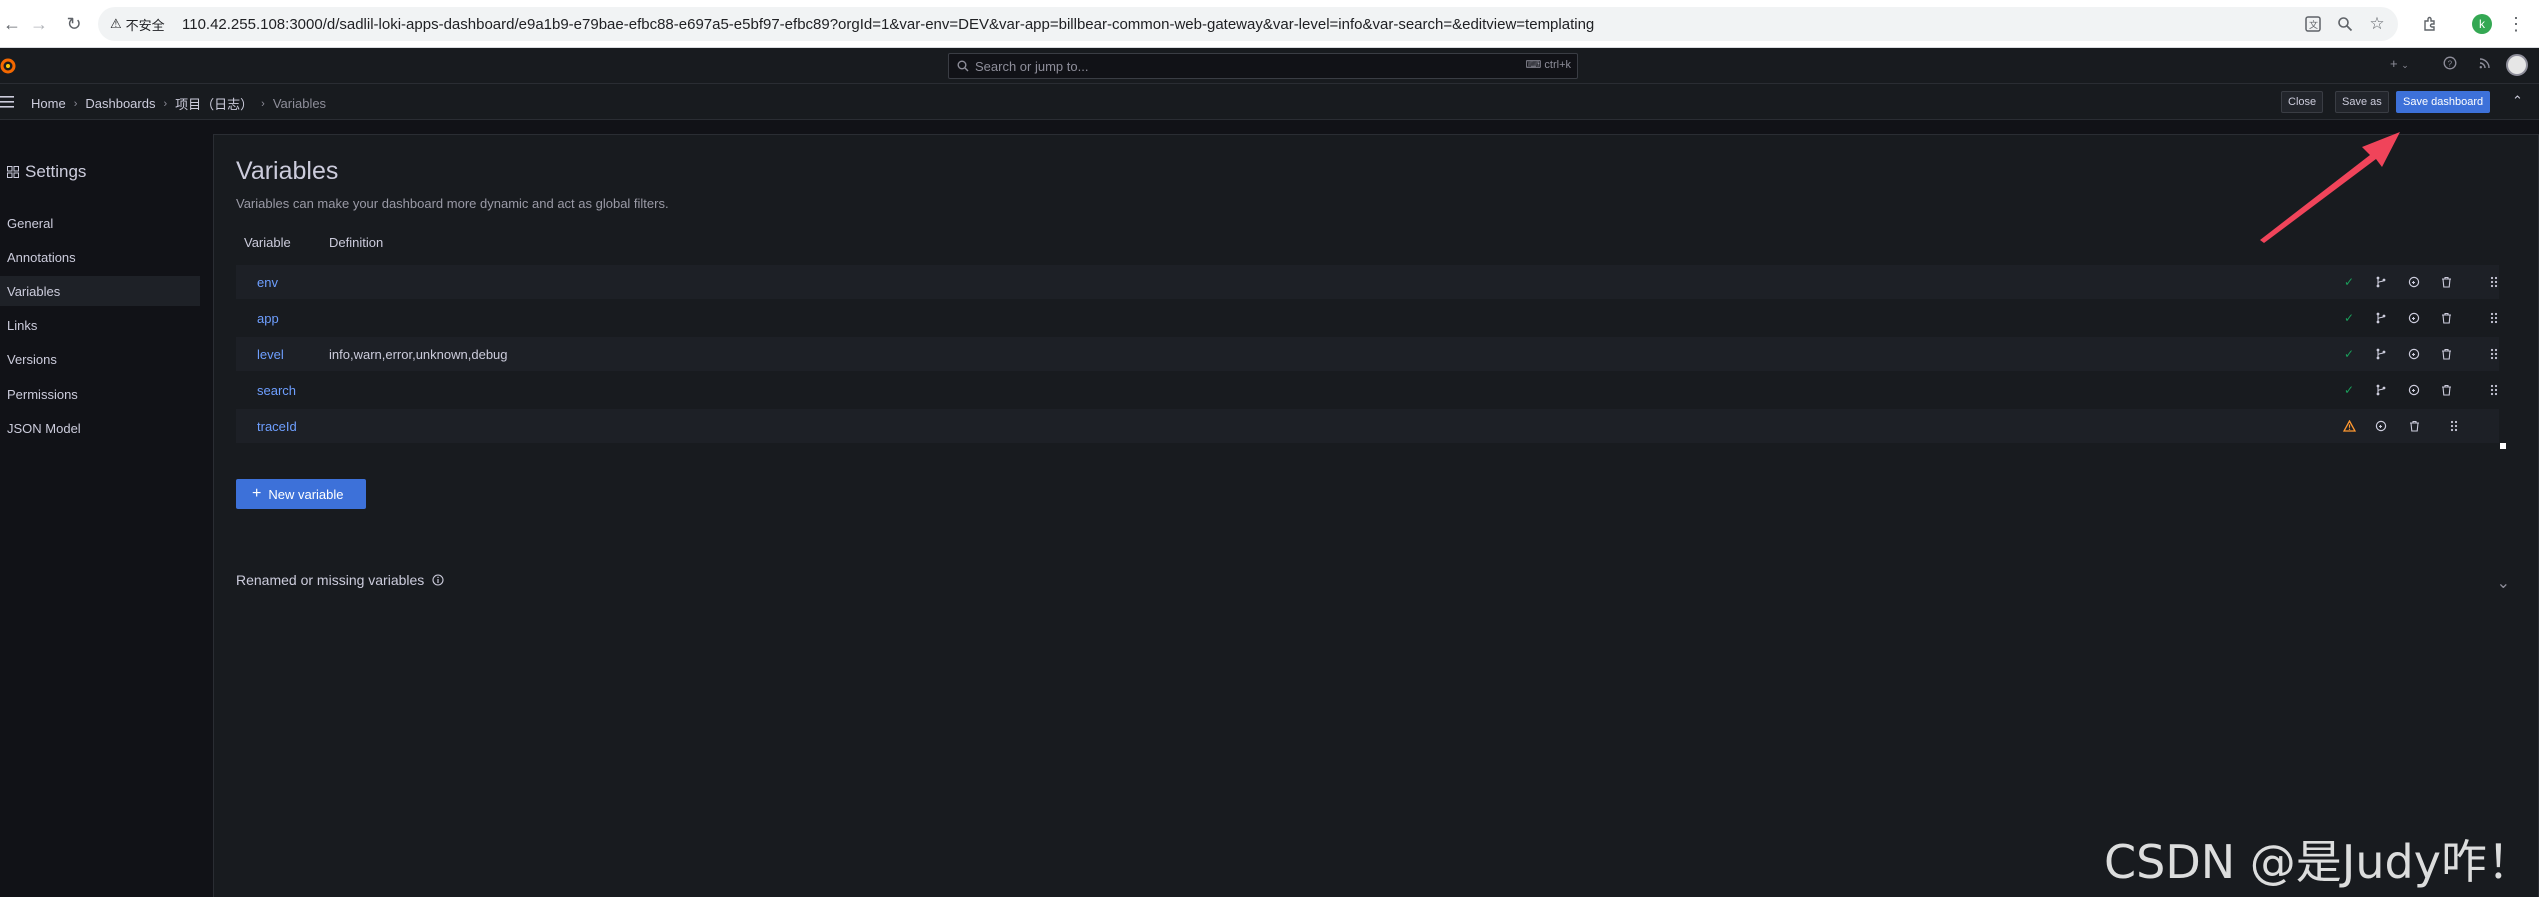 This screenshot has width=2539, height=897. I want to click on table-row: traceId, so click(1367, 426).